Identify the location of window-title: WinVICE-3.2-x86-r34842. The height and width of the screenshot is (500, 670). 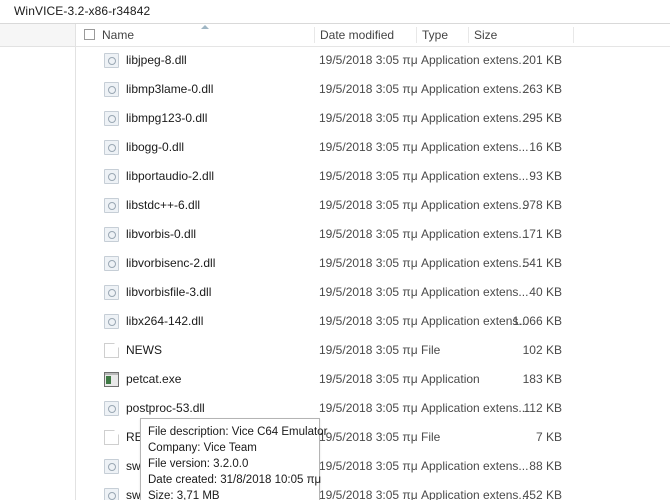
(82, 11).